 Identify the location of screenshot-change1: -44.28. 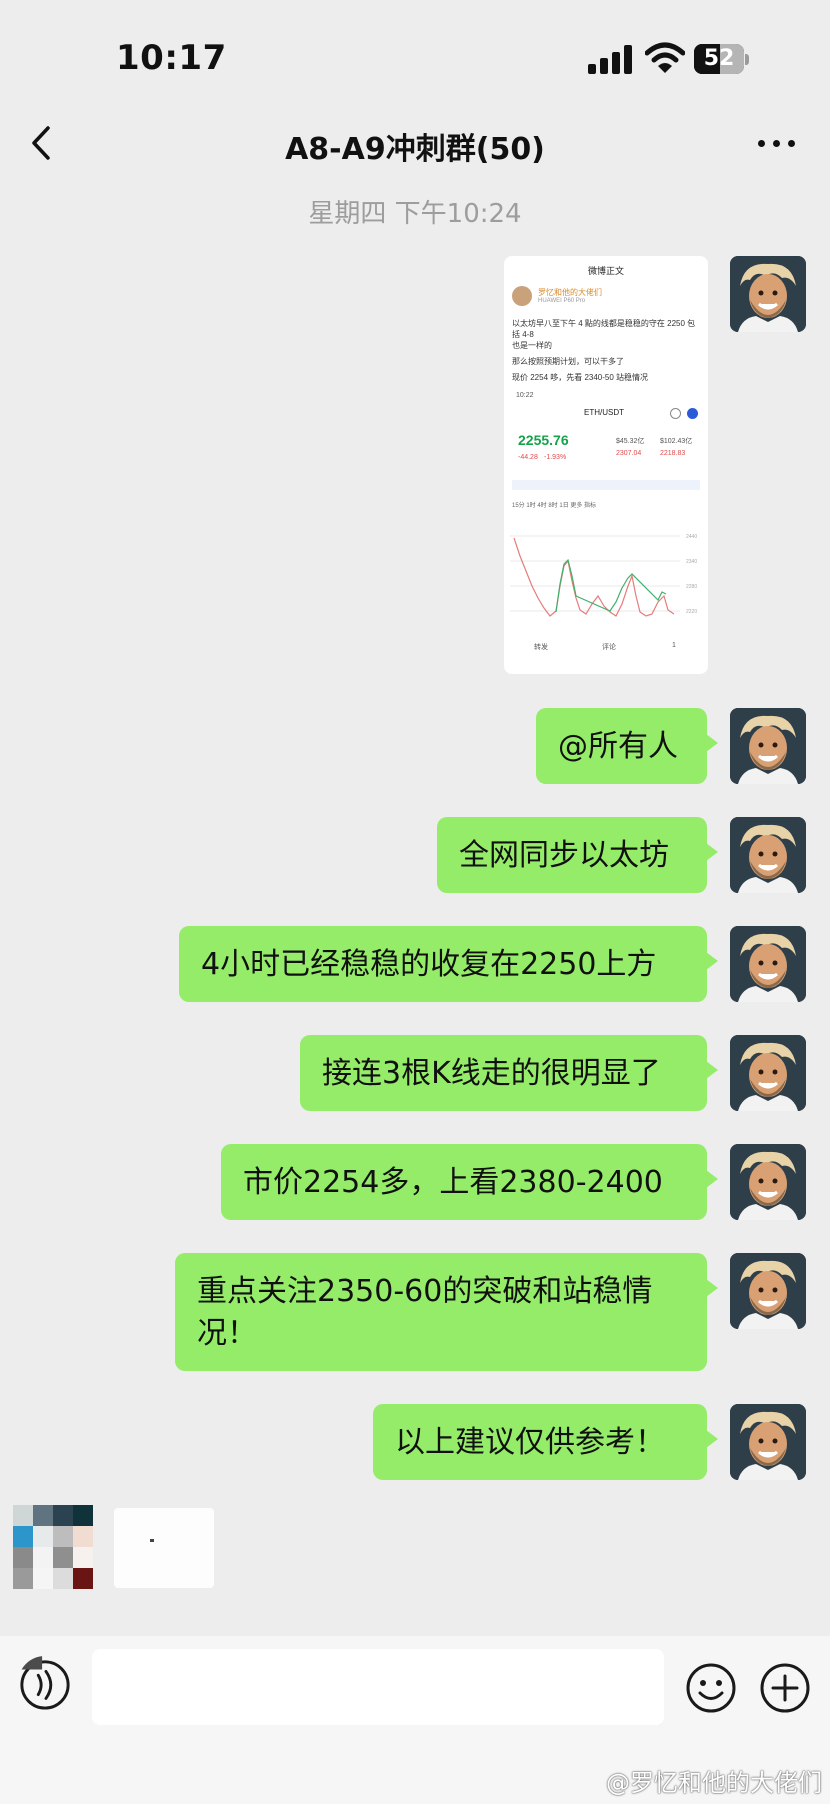
(528, 457).